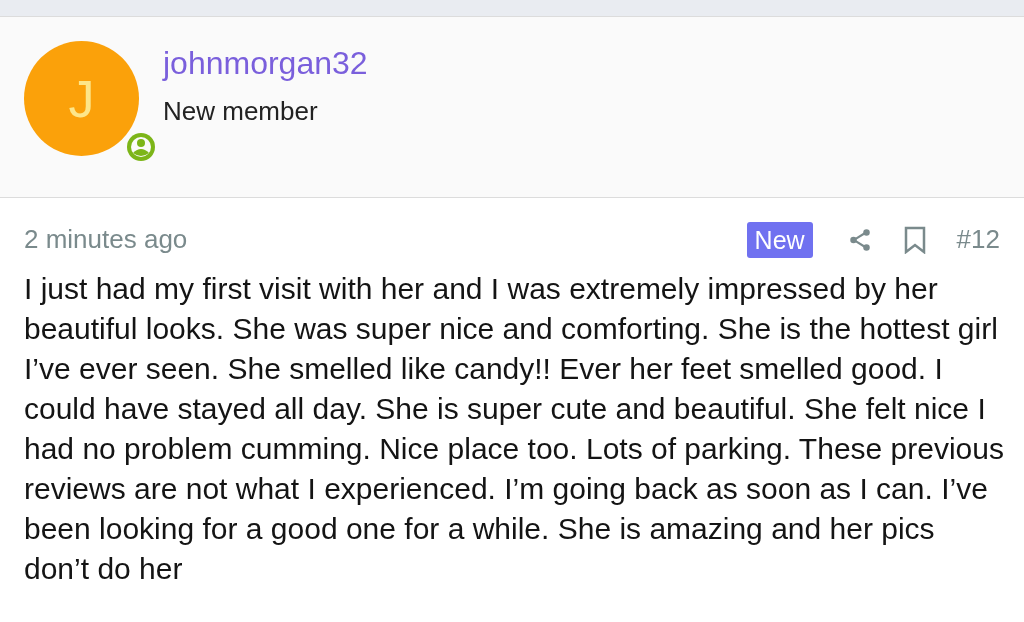  I want to click on username-link: johnmorgan32, so click(265, 63).